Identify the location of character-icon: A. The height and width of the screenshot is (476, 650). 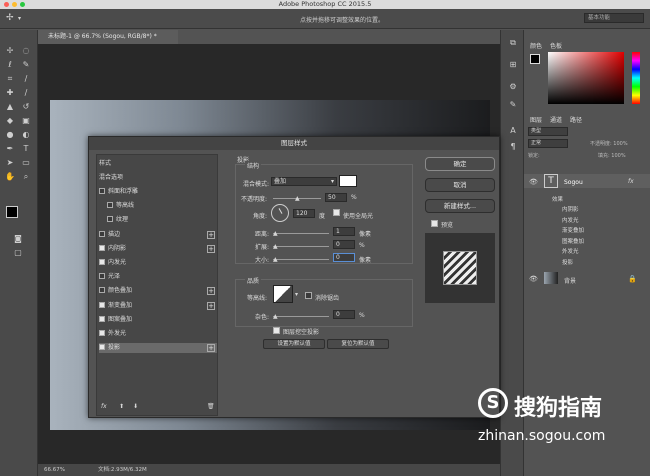
(513, 131).